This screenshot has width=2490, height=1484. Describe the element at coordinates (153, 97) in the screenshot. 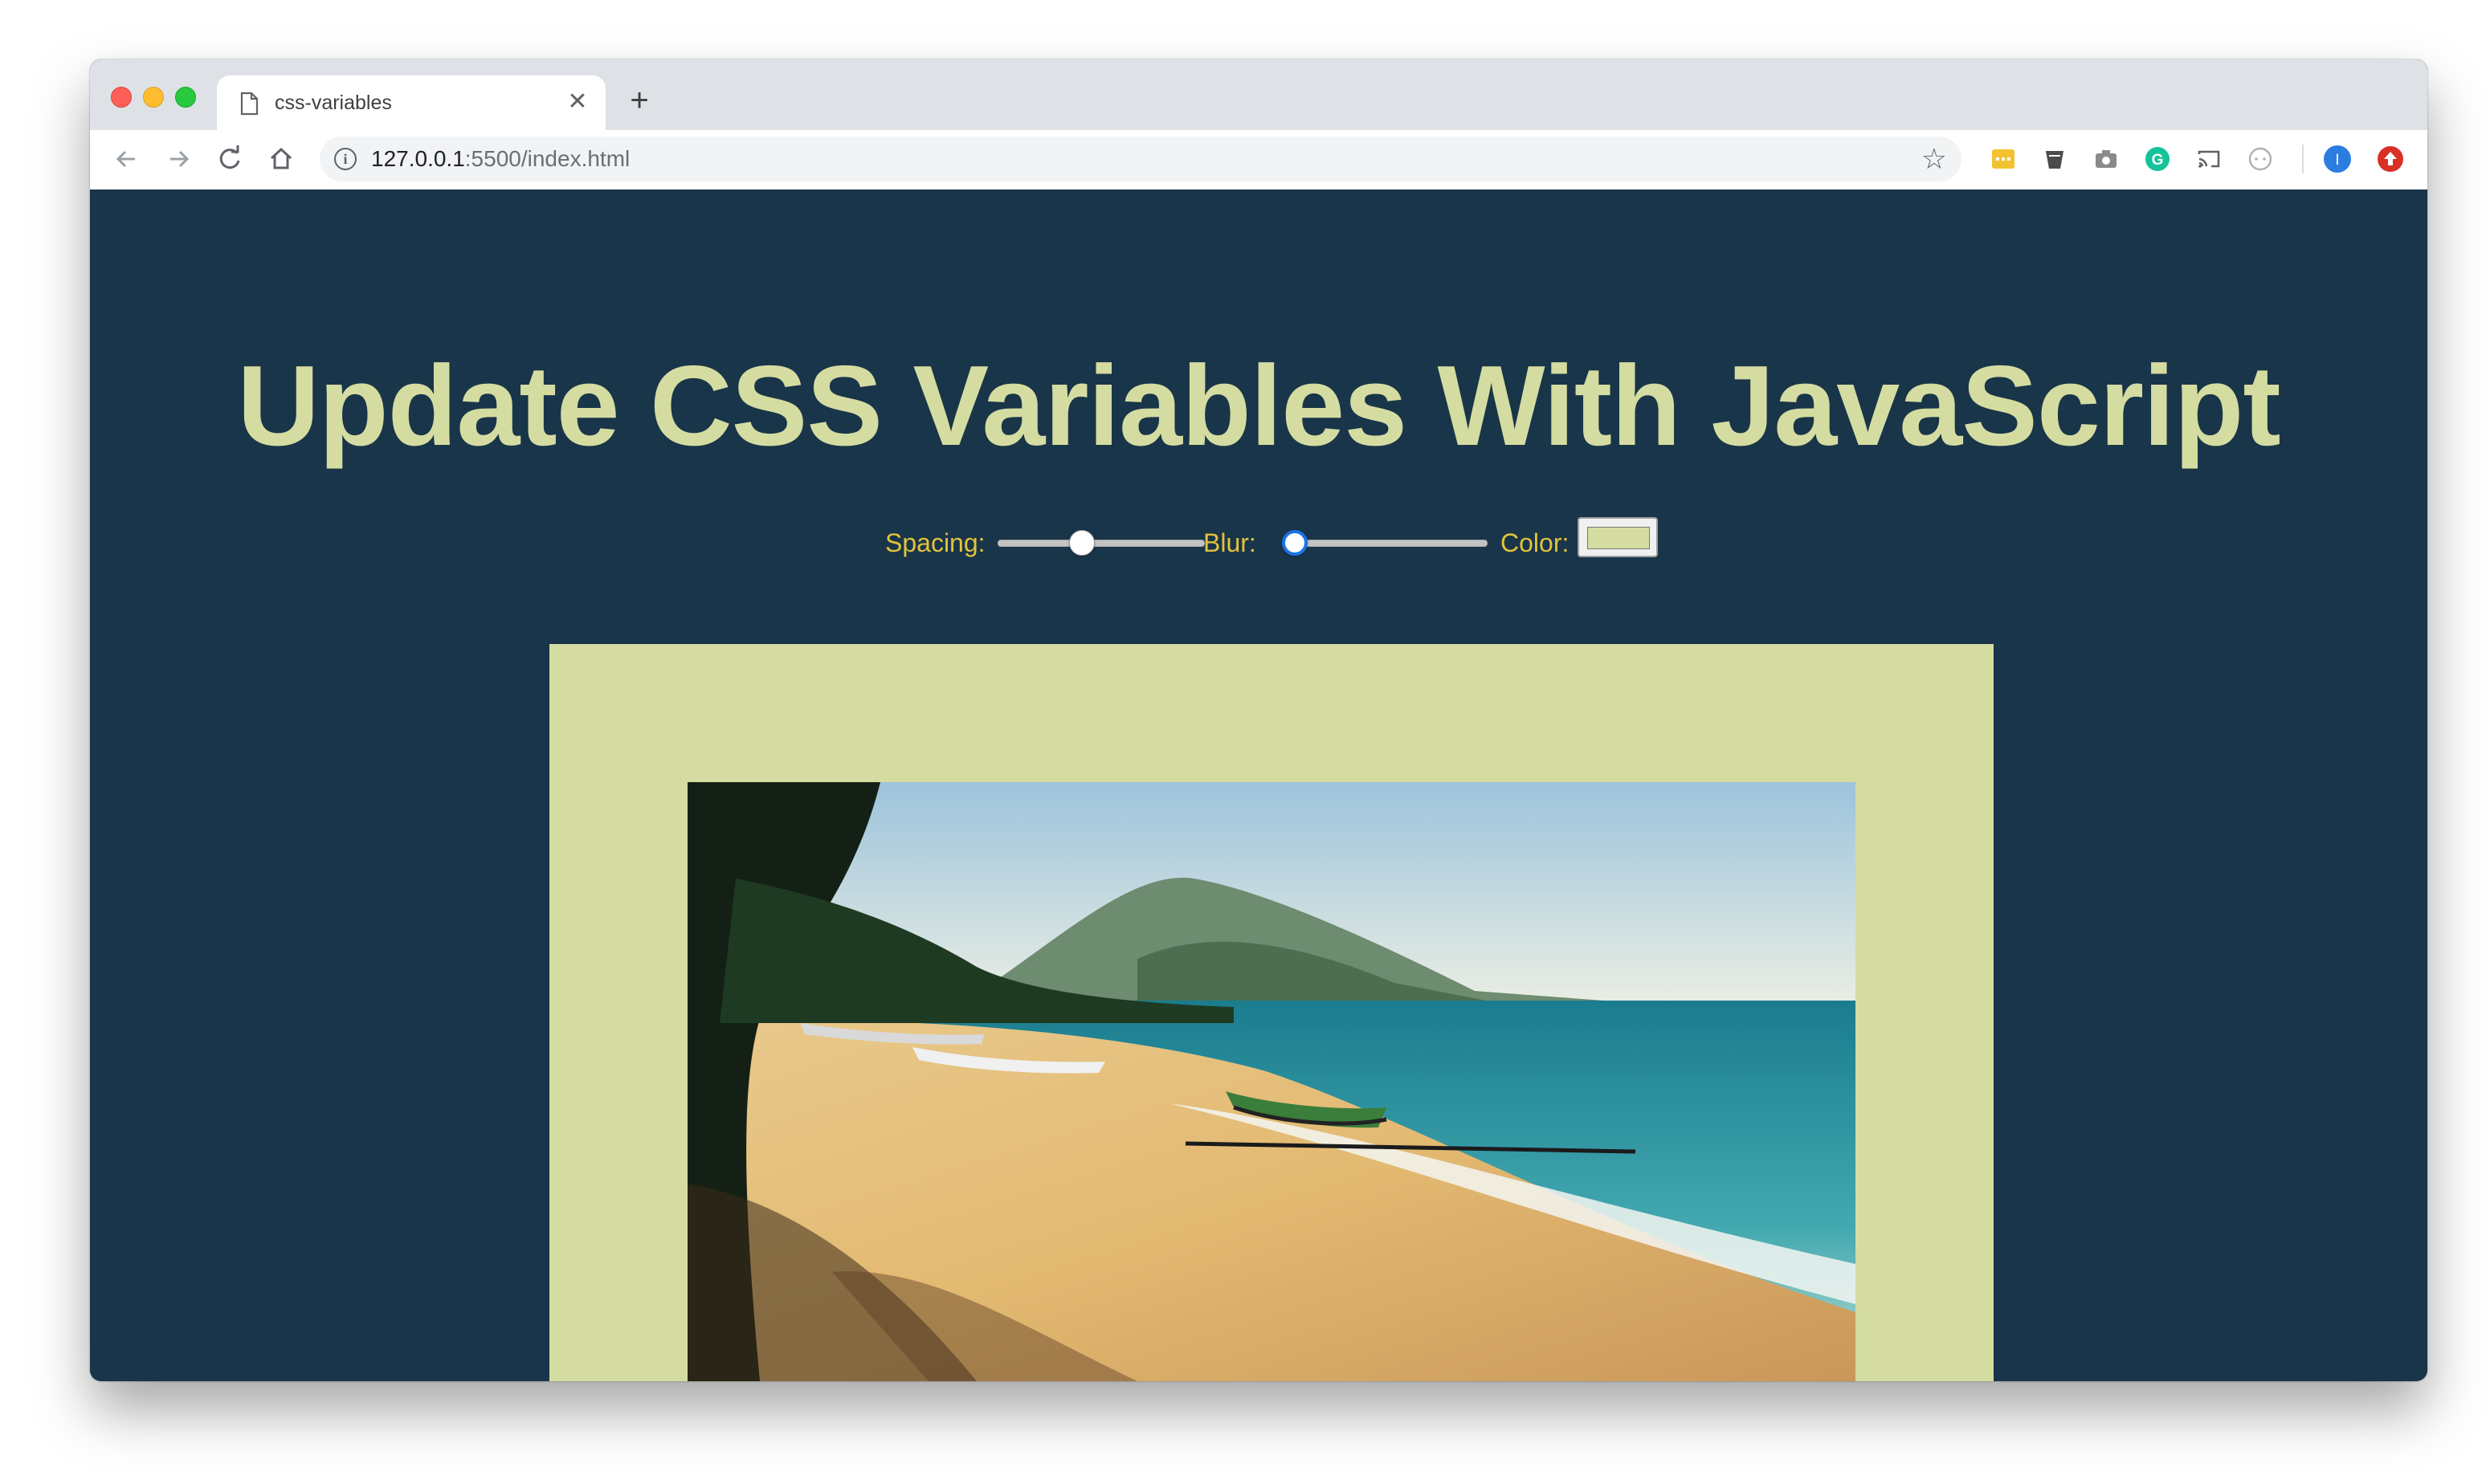

I see `minimize-window-button` at that location.